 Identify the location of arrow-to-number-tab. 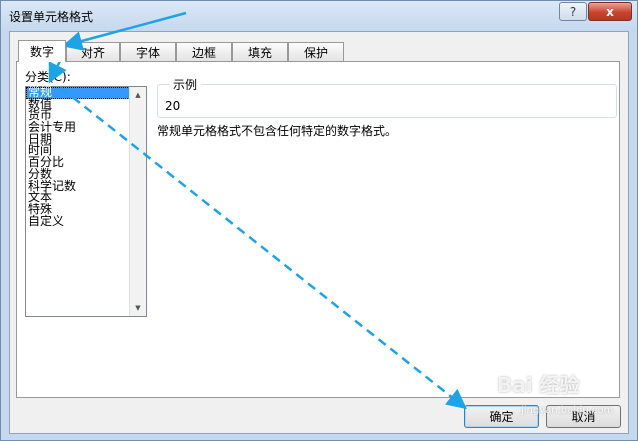
(124, 31).